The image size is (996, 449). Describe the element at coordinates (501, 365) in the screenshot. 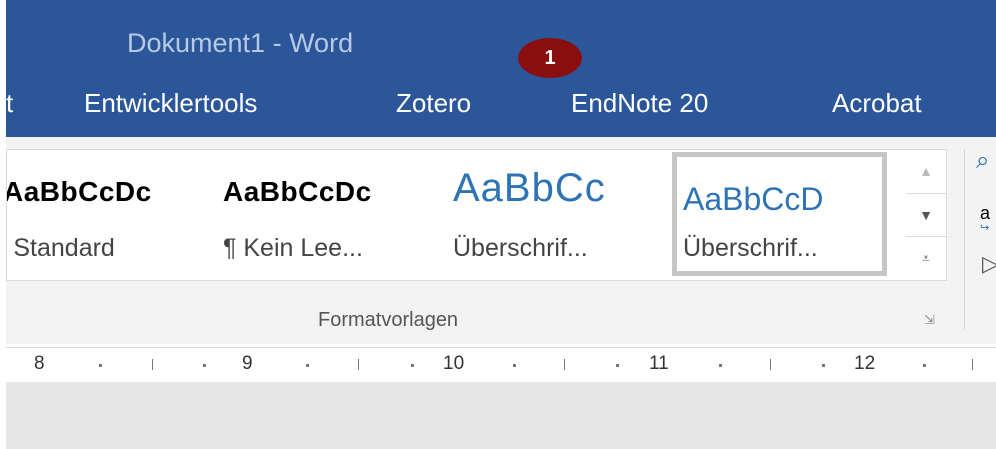

I see `horizontal-ruler: 8 9 10 11 12` at that location.